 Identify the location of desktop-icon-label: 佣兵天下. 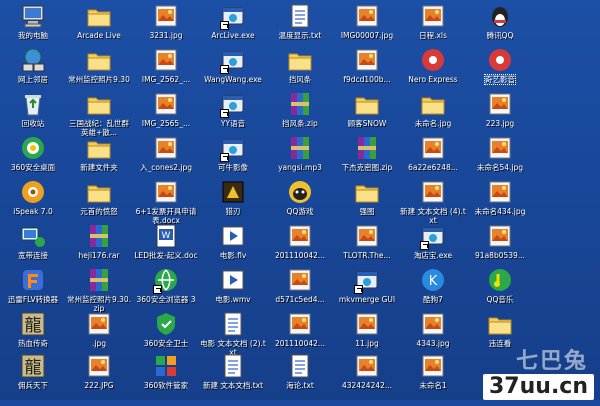
(33, 385).